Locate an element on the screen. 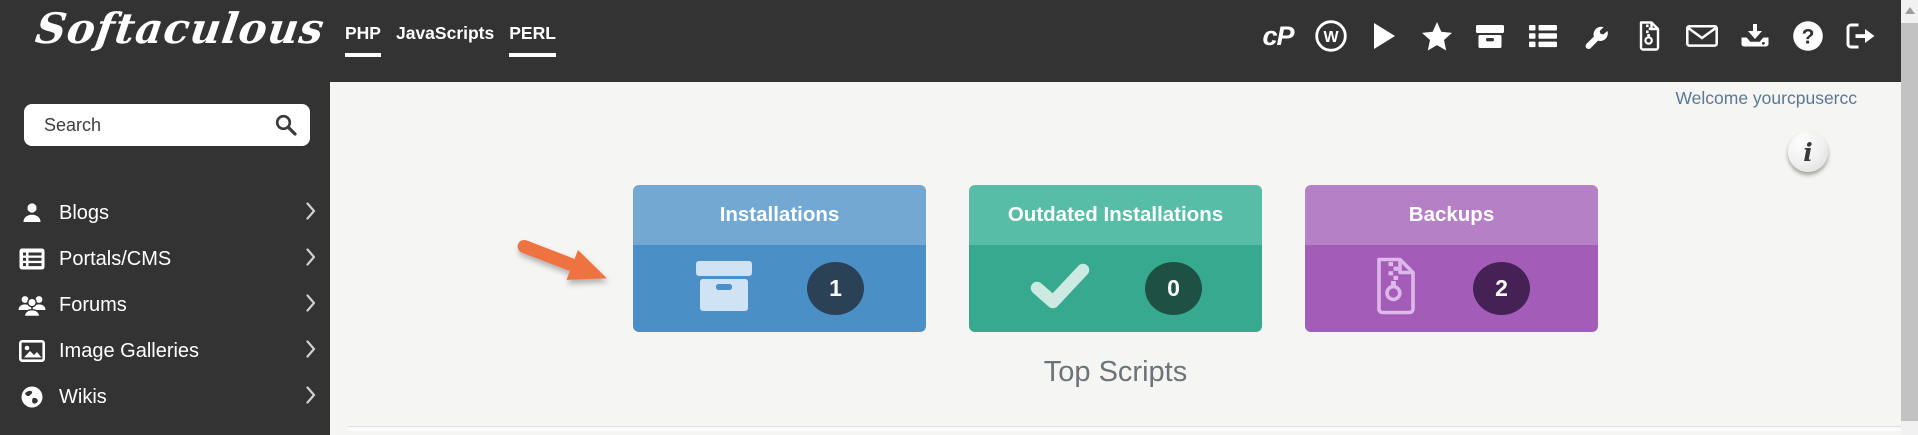 This screenshot has width=1918, height=435. sidebar-item-label: Blogs is located at coordinates (84, 212).